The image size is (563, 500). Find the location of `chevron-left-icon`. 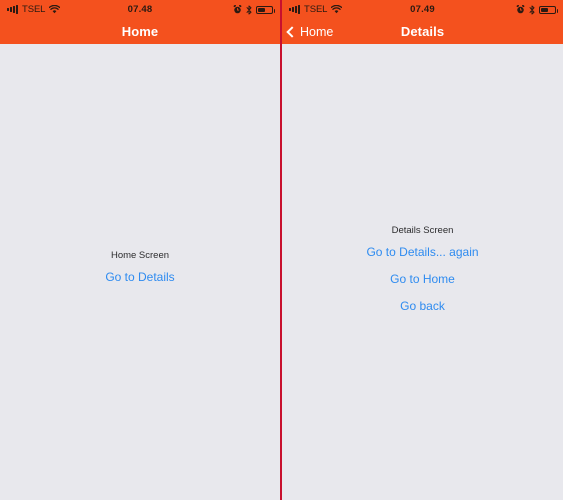

chevron-left-icon is located at coordinates (292, 31).